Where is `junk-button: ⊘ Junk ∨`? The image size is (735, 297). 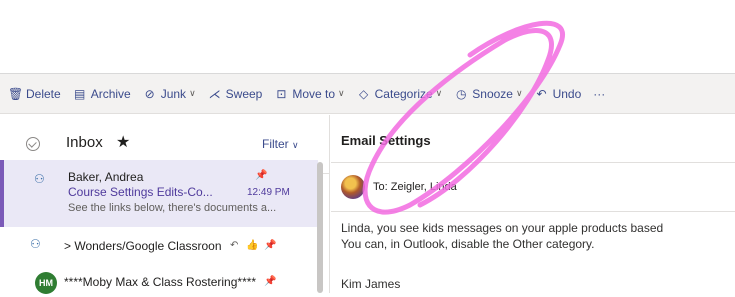 junk-button: ⊘ Junk ∨ is located at coordinates (169, 94).